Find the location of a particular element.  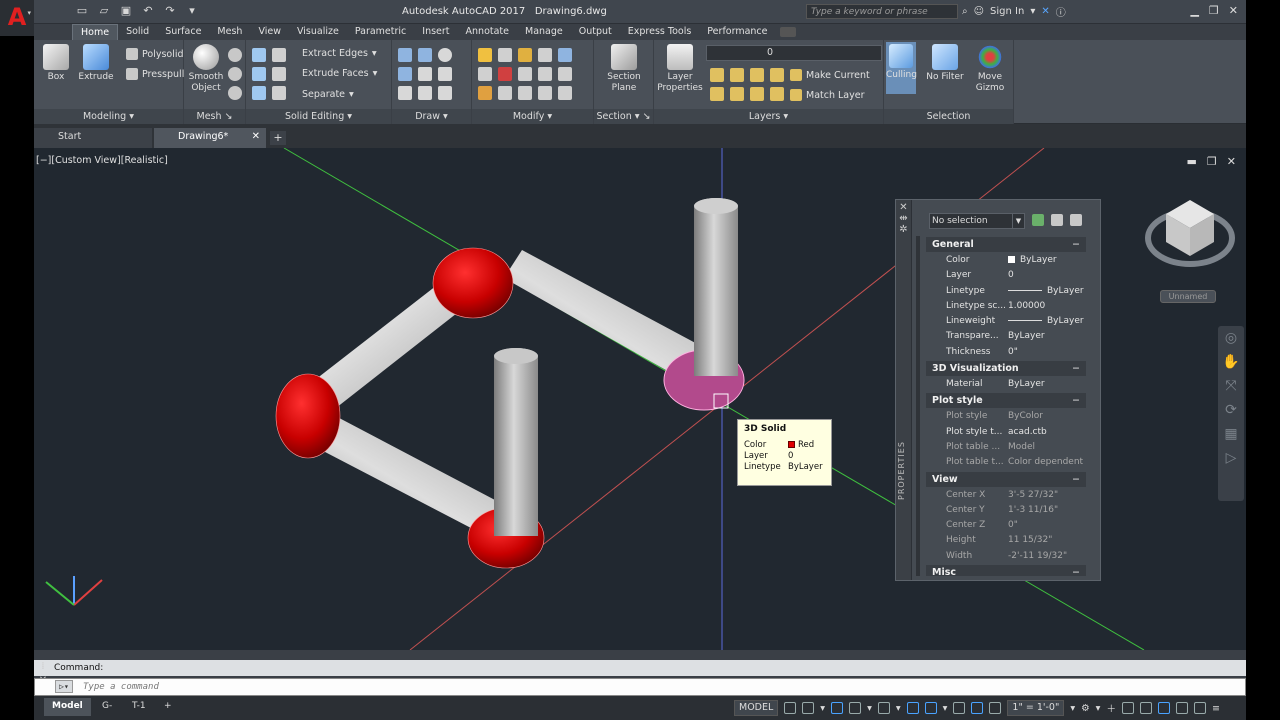

panel-title-modify: Modify ▾ is located at coordinates (532, 116).